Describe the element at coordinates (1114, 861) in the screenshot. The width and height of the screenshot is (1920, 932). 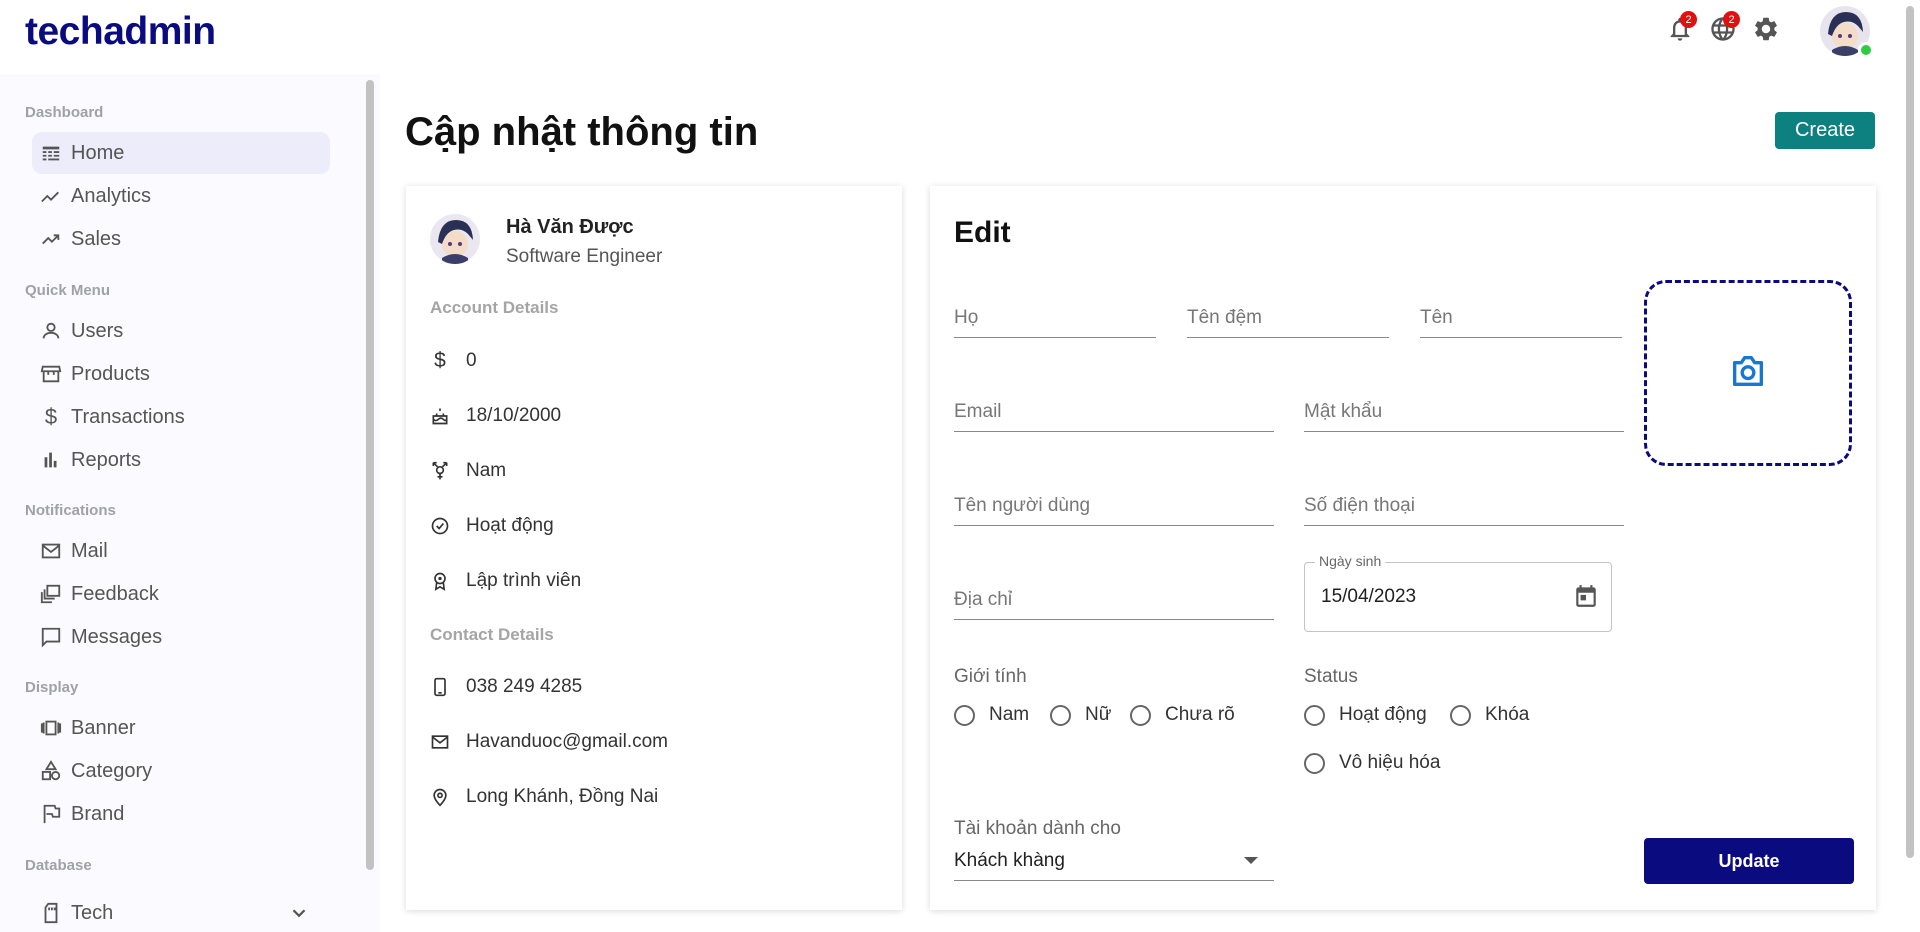
I see `account-for-select: Khách khàng` at that location.